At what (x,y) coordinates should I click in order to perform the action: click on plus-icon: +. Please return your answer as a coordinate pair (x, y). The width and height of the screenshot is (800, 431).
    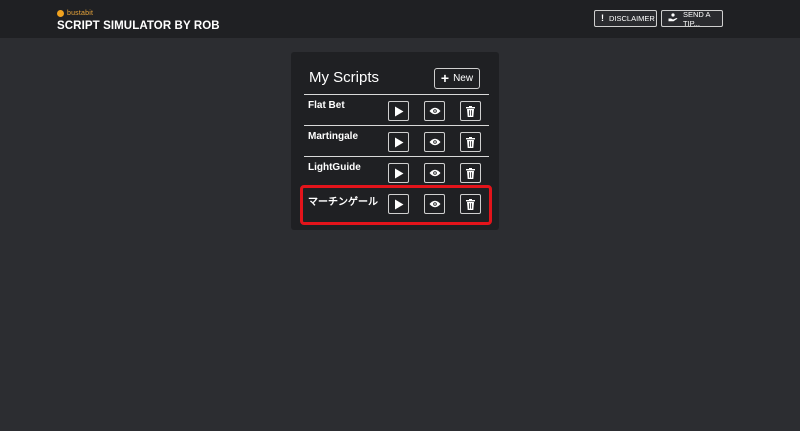
    Looking at the image, I should click on (445, 78).